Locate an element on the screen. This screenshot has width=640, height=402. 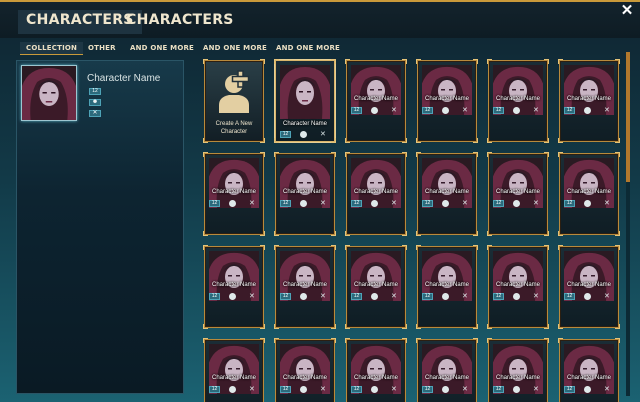
tab-characters: CHARACTERS is located at coordinates (180, 20).